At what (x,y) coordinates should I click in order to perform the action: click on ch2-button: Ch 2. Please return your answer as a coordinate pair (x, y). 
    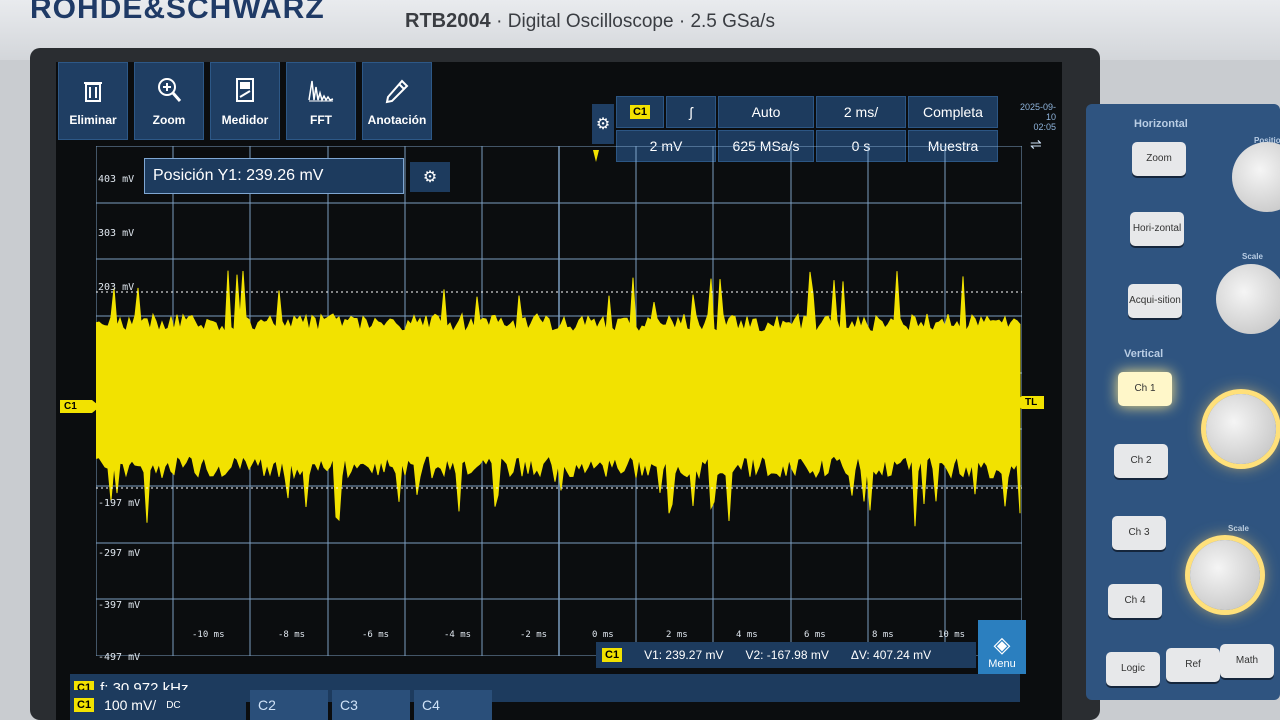
    Looking at the image, I should click on (1141, 461).